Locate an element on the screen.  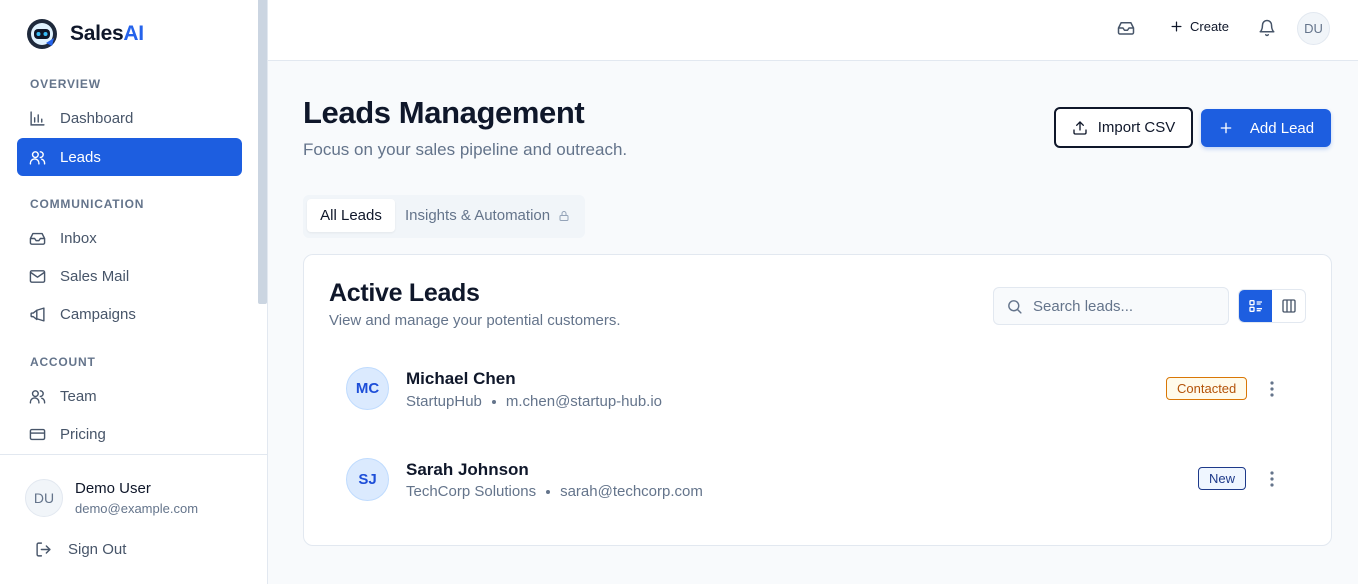
search-box is located at coordinates (1111, 306).